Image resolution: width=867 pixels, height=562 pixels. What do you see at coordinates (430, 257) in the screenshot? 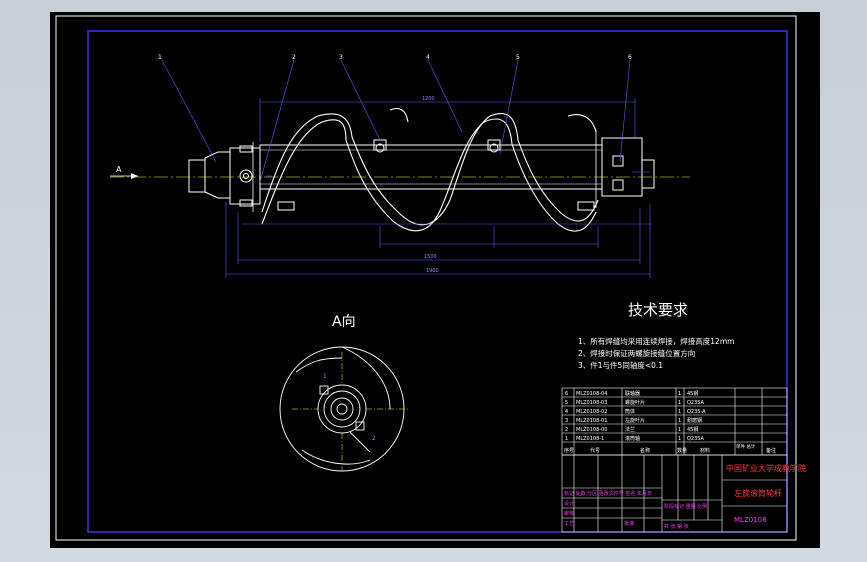
I see `dim-bottom-overall: 1500` at bounding box center [430, 257].